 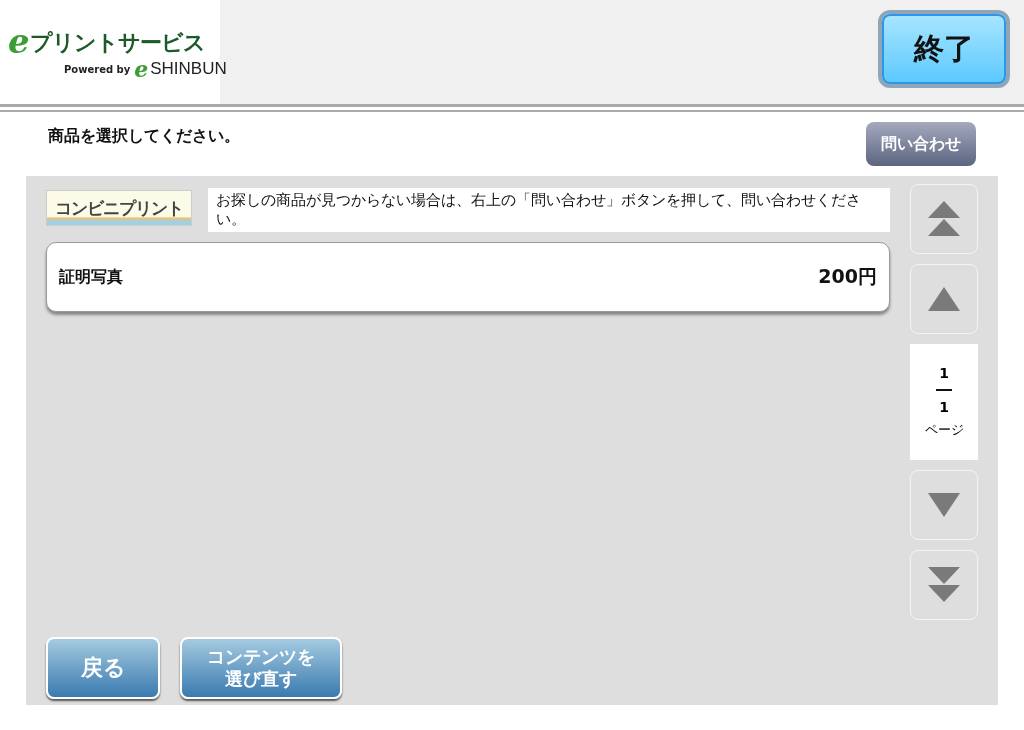 I want to click on inquiry-button: 問い合わせ, so click(x=921, y=144).